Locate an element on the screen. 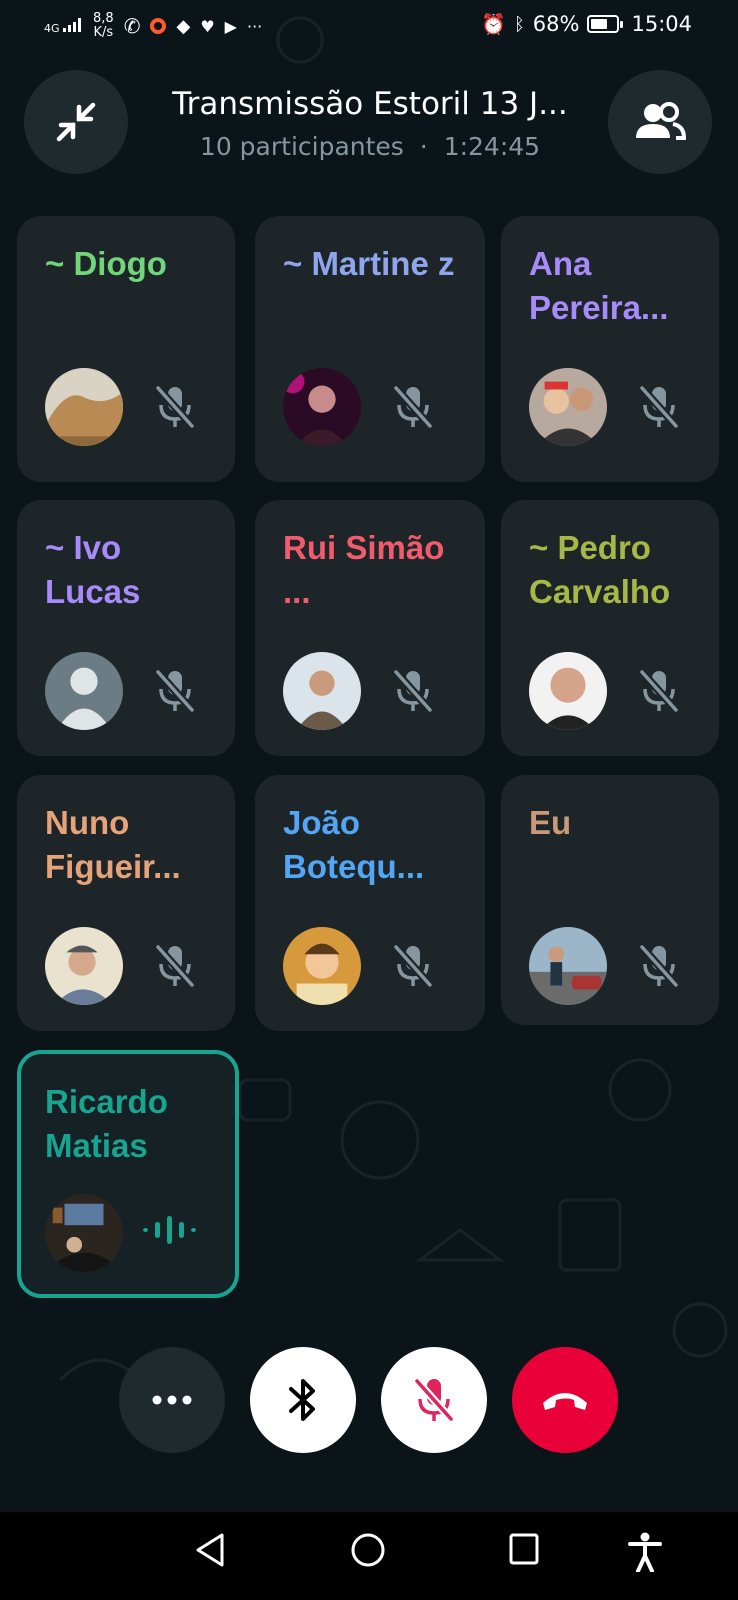  call-subtitle: 10 participantes · 1:24:45 is located at coordinates (370, 146).